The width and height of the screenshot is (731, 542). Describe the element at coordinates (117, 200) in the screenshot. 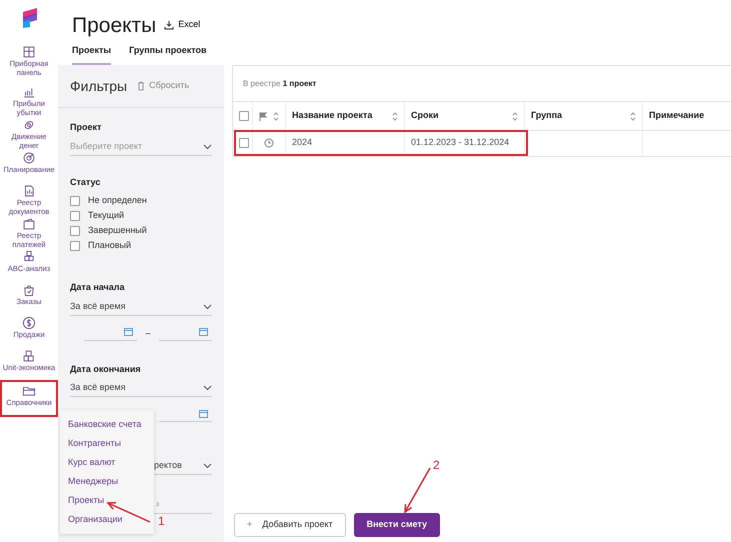

I see `checkbox-label: Не определен` at that location.